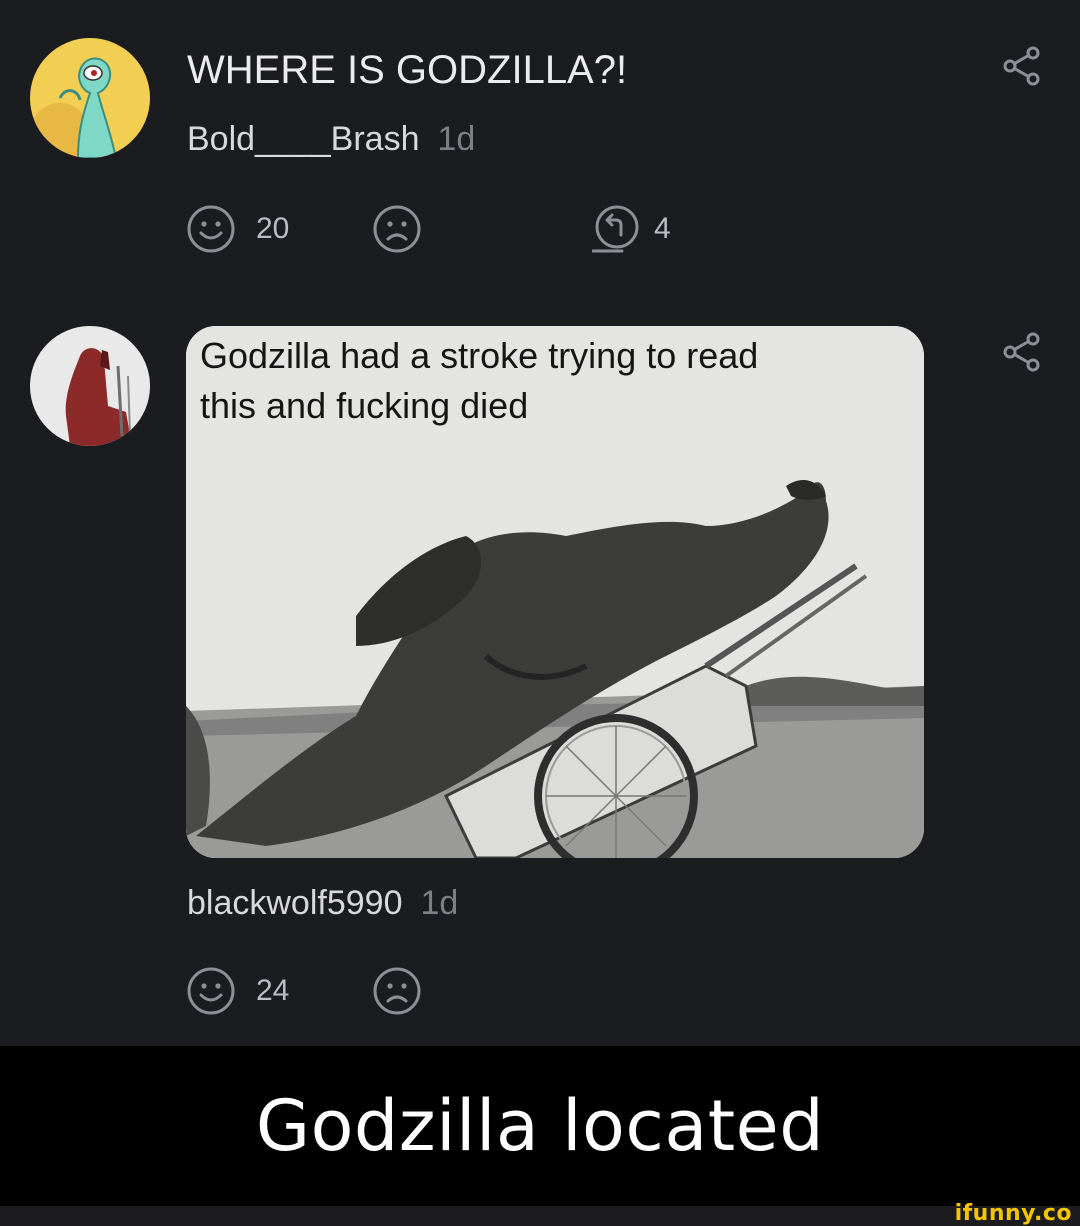 The width and height of the screenshot is (1080, 1226). Describe the element at coordinates (540, 1213) in the screenshot. I see `footer-bar: ifunny.co` at that location.